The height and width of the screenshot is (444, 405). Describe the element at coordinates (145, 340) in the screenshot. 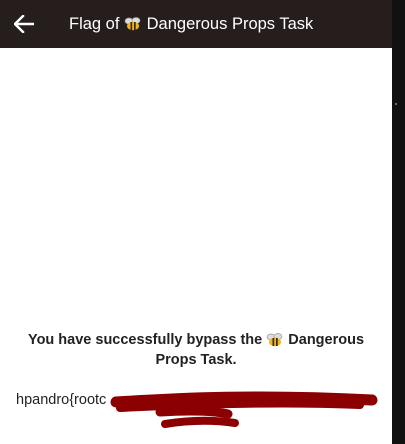

I see `message-prefix: You have successfully bypass the` at that location.